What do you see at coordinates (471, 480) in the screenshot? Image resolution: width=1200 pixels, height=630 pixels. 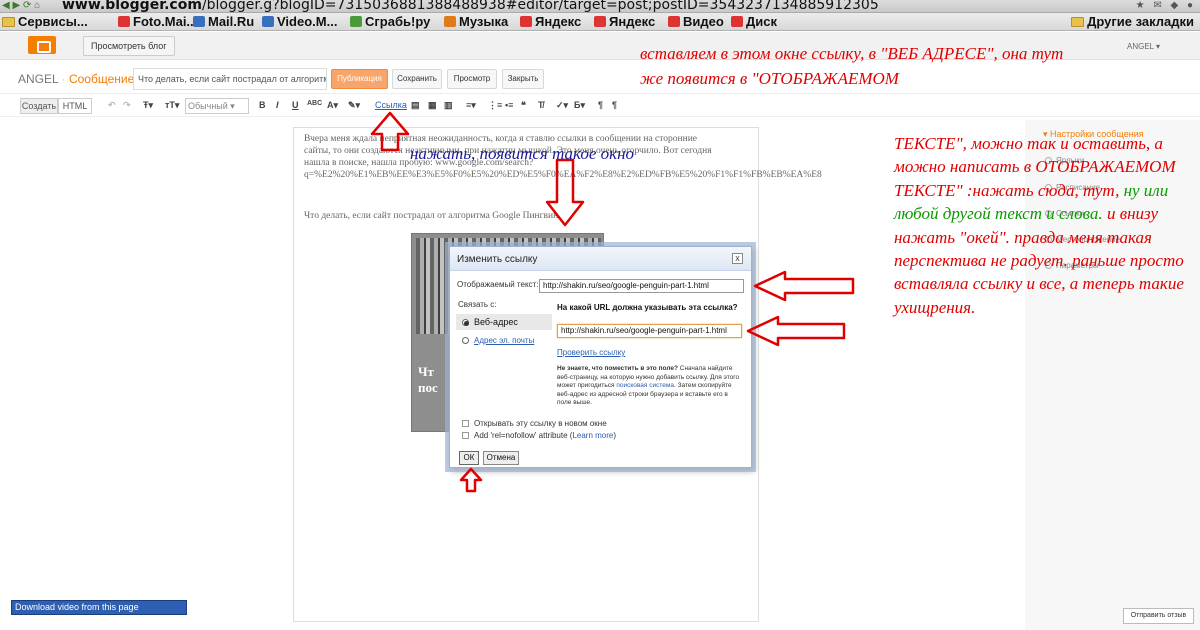 I see `arrow-up-to-ok-icon` at bounding box center [471, 480].